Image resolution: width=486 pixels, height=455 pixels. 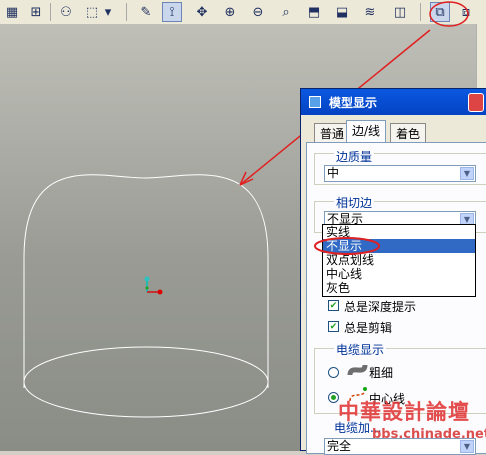 What do you see at coordinates (347, 246) in the screenshot?
I see `annotation-ellipse-option` at bounding box center [347, 246].